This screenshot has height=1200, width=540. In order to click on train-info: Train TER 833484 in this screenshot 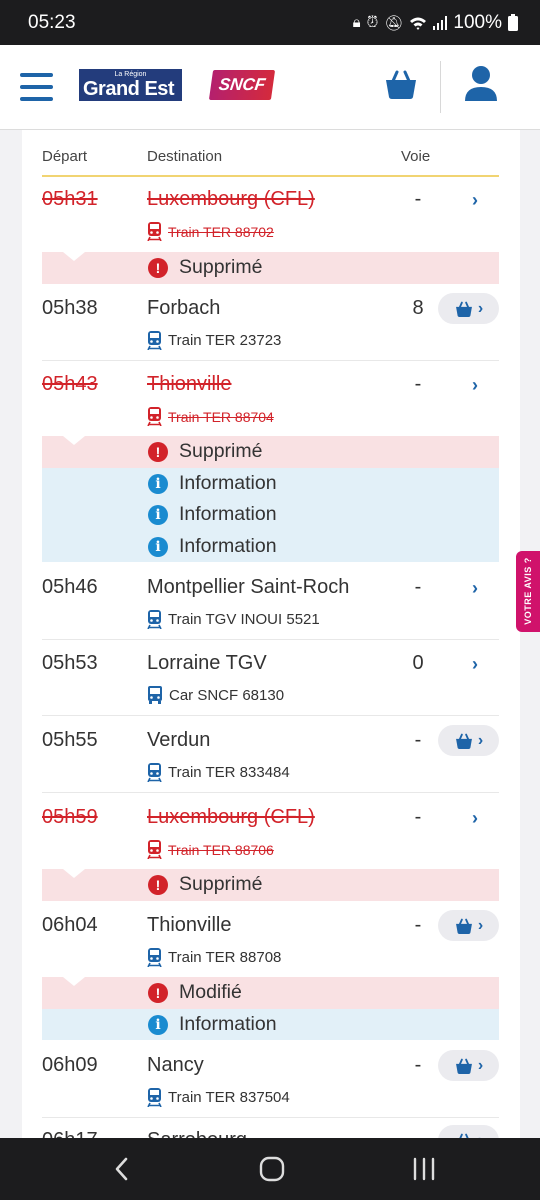, I will do `click(218, 772)`.